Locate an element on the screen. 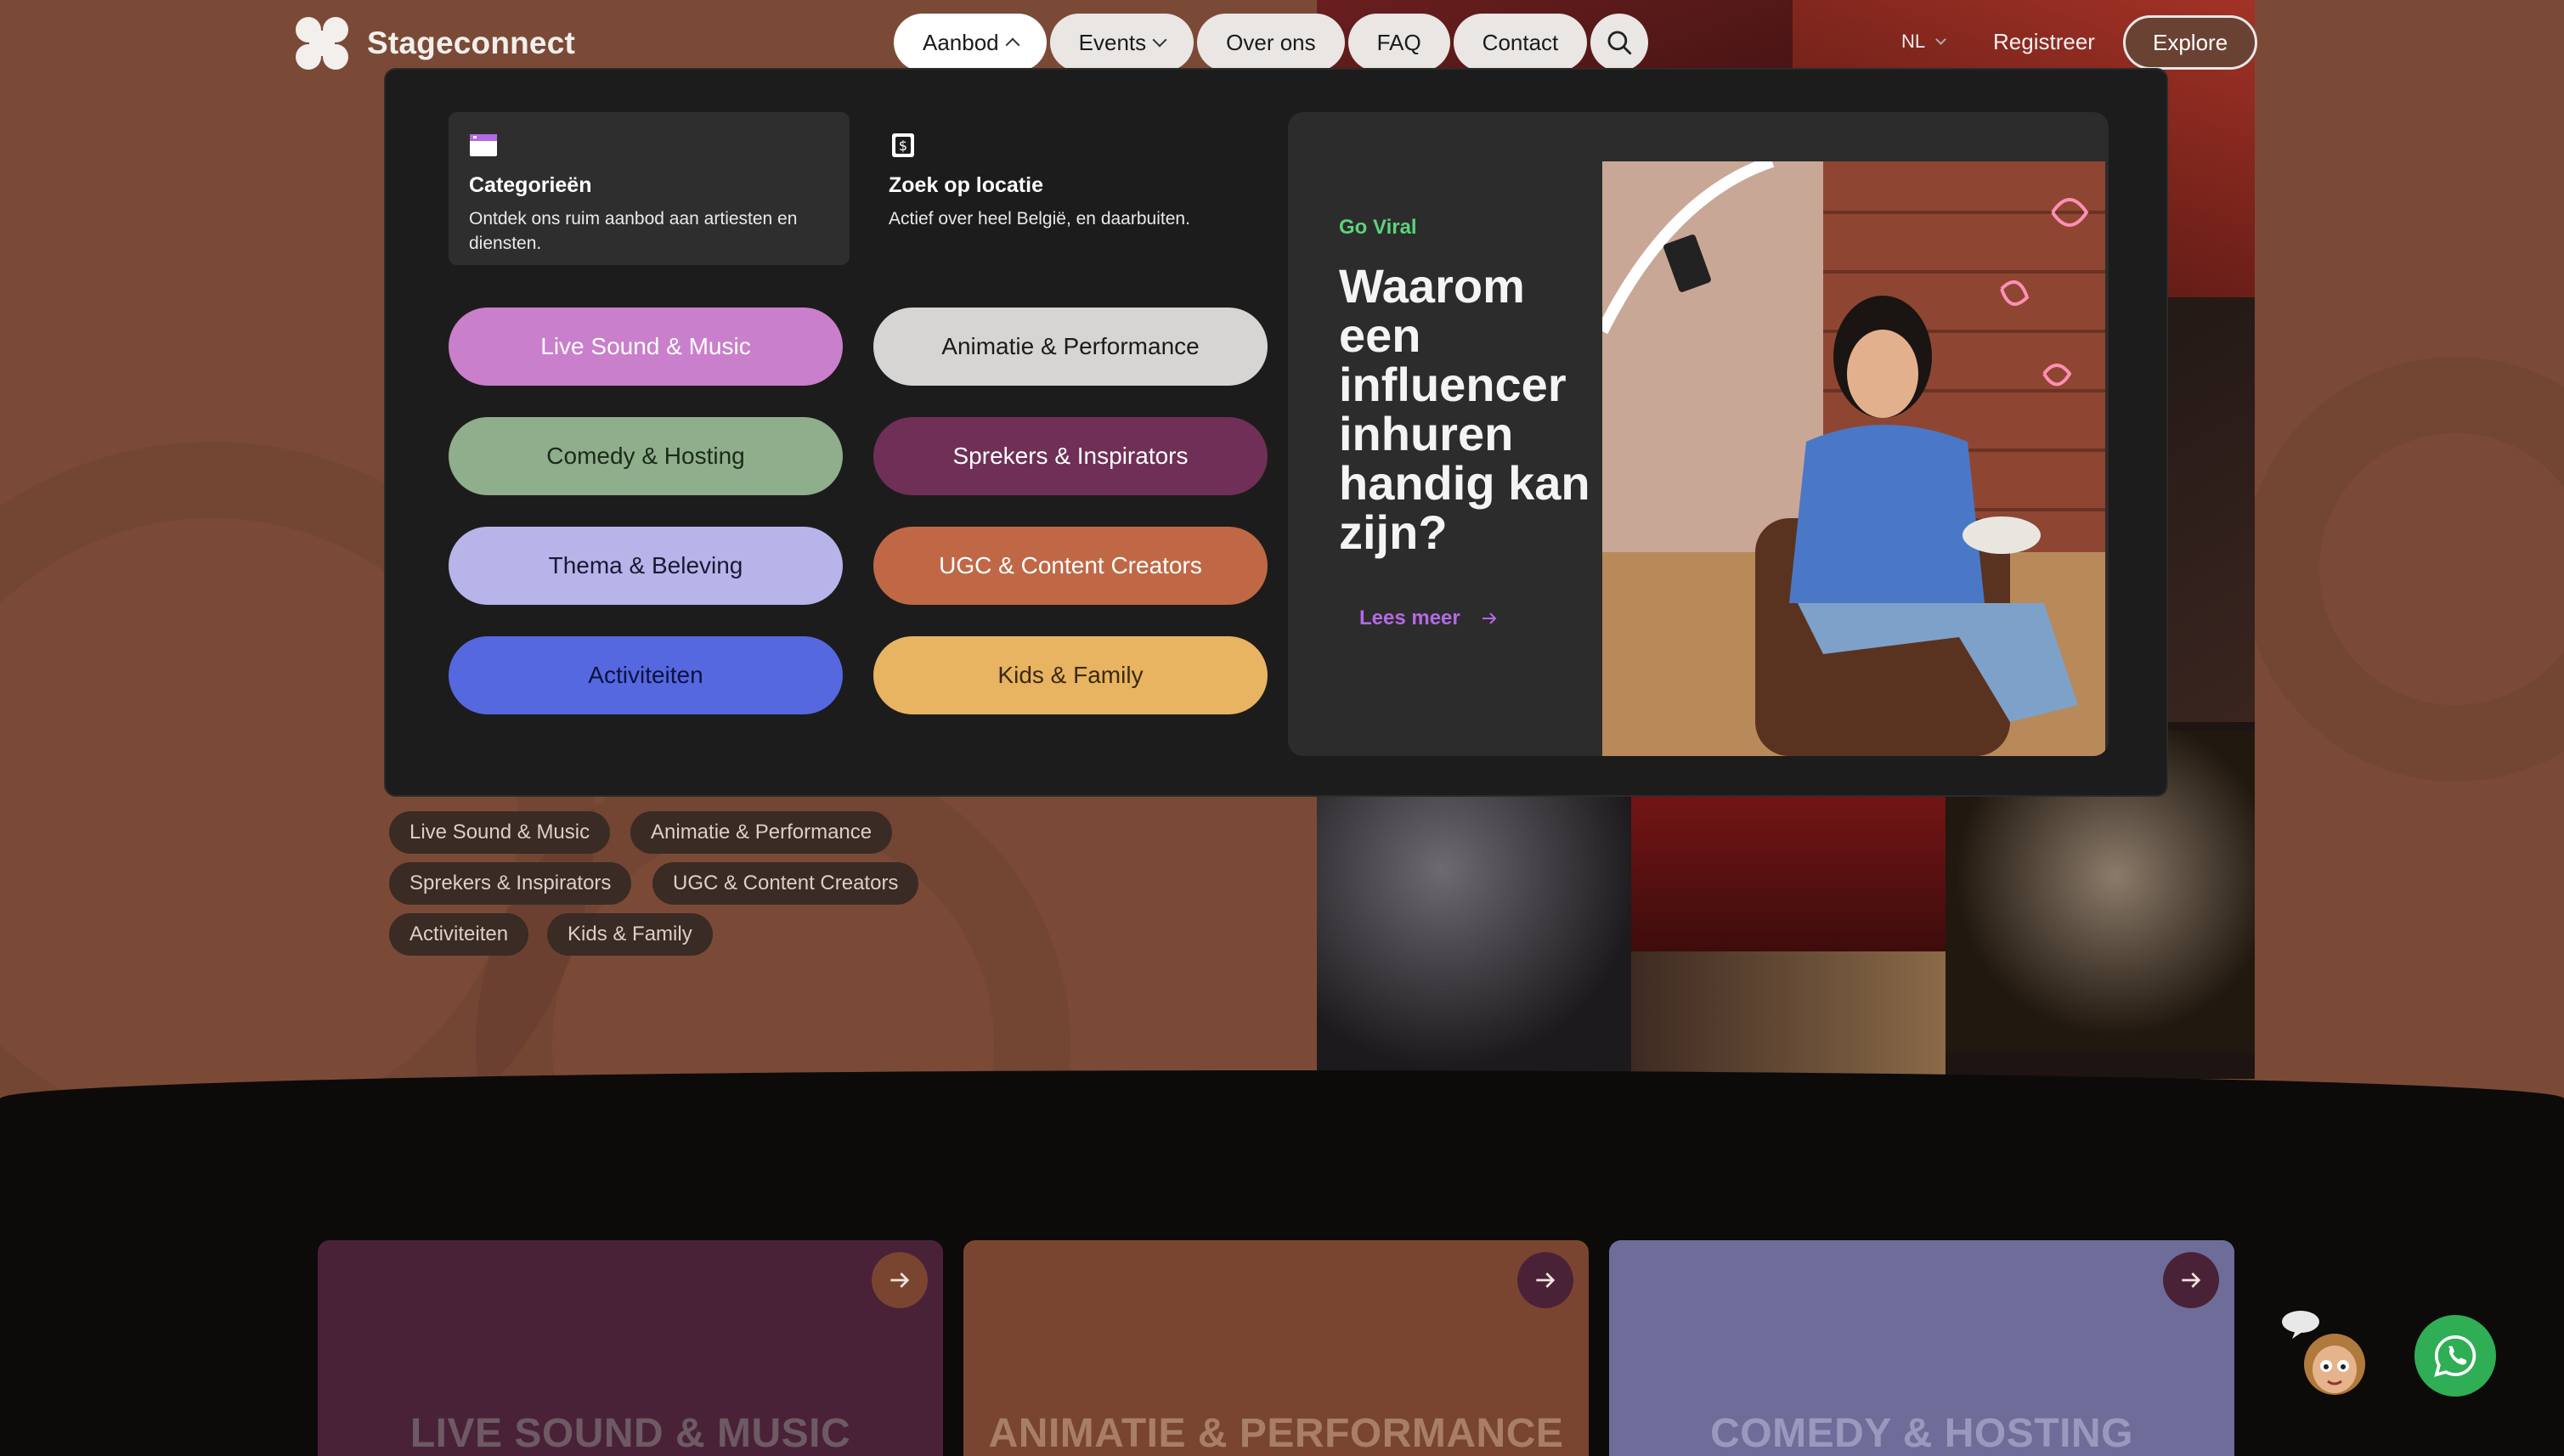 The image size is (2564, 1456). tag-kids: Kids & Family is located at coordinates (630, 935).